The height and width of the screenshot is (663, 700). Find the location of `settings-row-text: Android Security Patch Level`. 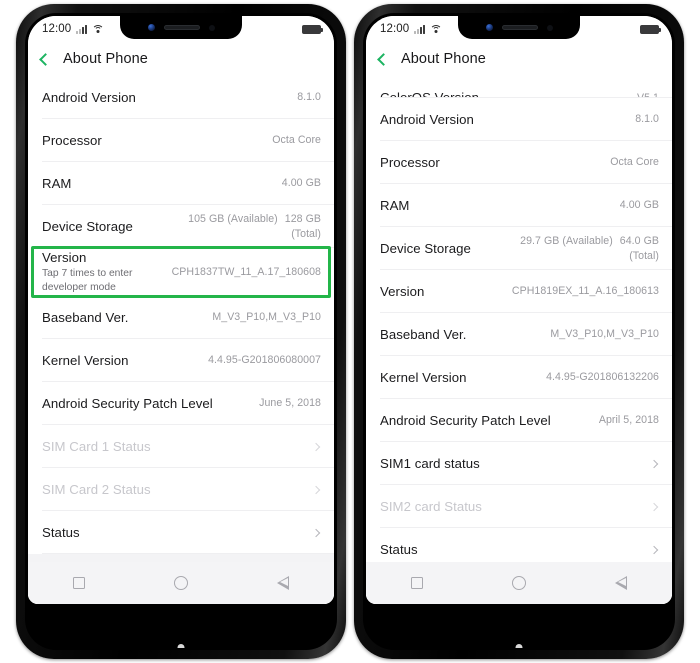

settings-row-text: Android Security Patch Level is located at coordinates (127, 403).